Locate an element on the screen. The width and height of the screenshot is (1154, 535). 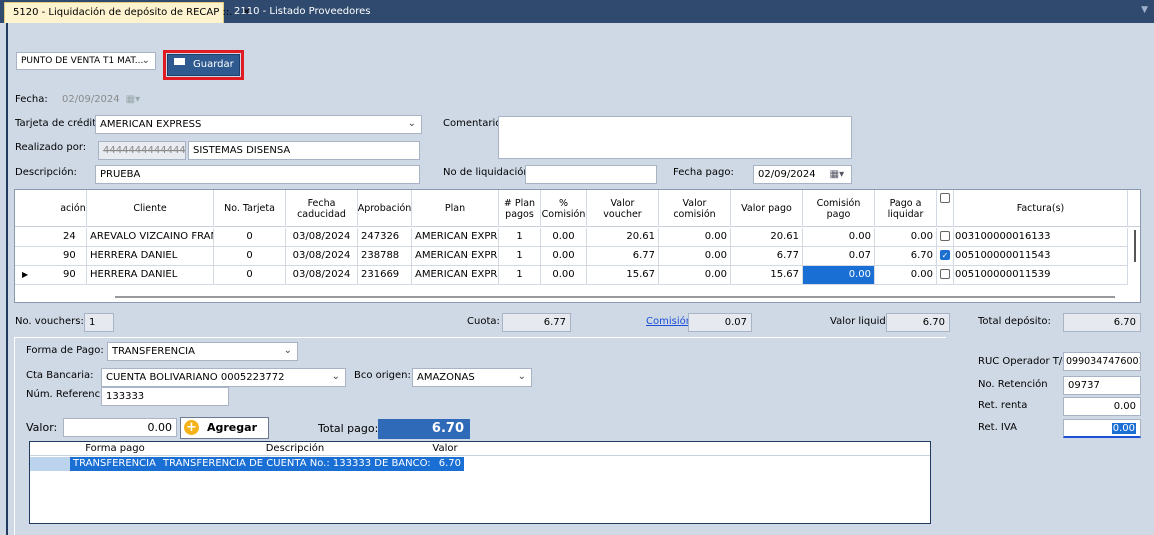
row-pointer-icon: ▶ is located at coordinates (37, 275).